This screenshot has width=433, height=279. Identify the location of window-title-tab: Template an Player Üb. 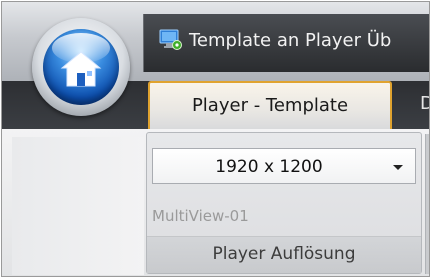
(286, 43).